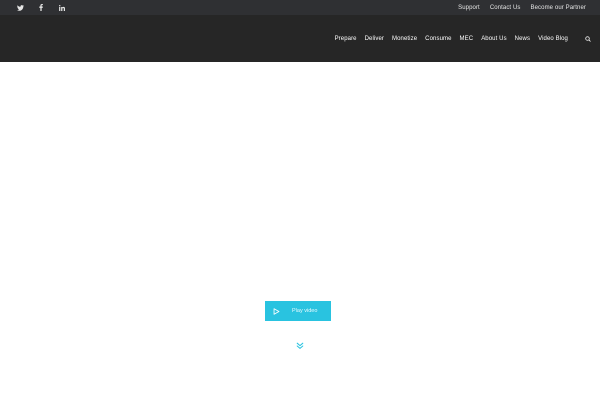  Describe the element at coordinates (522, 39) in the screenshot. I see `nav-item-news: News` at that location.